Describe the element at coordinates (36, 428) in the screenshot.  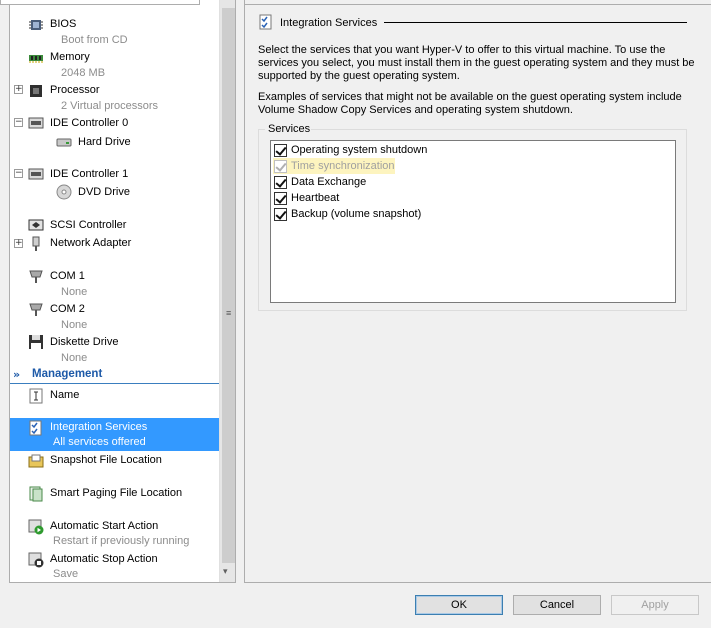
I see `integration-services-icon` at that location.